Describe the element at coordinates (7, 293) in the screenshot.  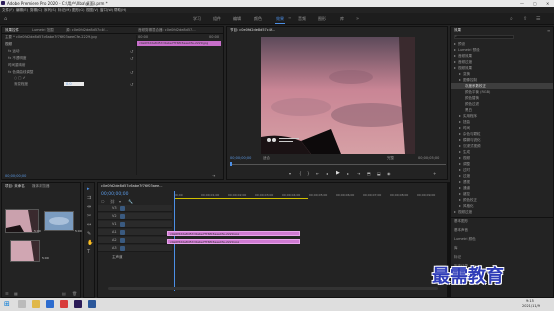
I see `list-view-icon: ☰` at that location.